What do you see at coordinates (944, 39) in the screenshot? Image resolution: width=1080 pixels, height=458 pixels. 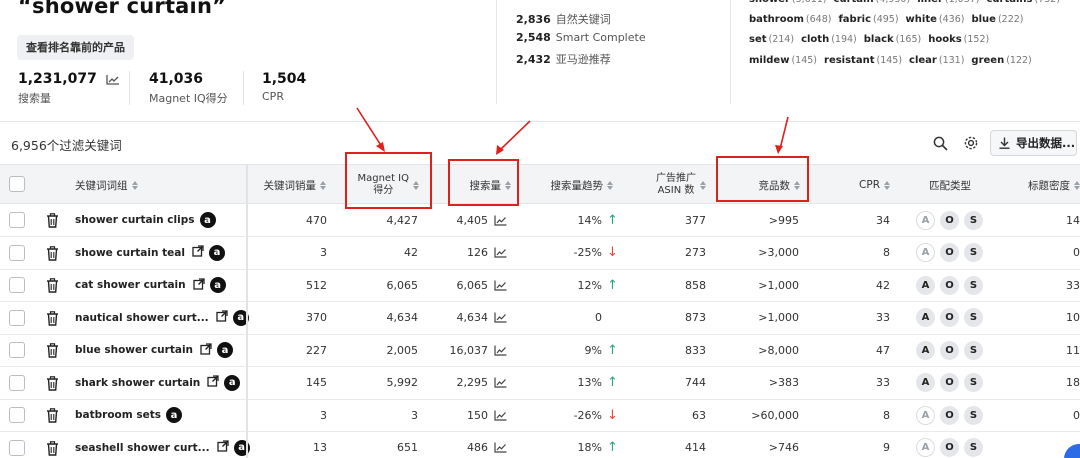 I see `word-frequency-term: hooks` at bounding box center [944, 39].